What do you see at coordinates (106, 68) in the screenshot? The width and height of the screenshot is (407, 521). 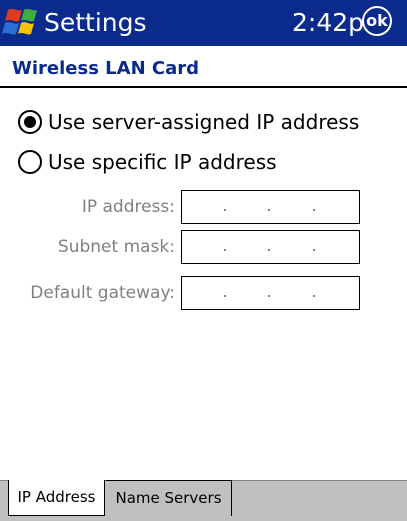 I see `page-title: Wireless LAN Card` at bounding box center [106, 68].